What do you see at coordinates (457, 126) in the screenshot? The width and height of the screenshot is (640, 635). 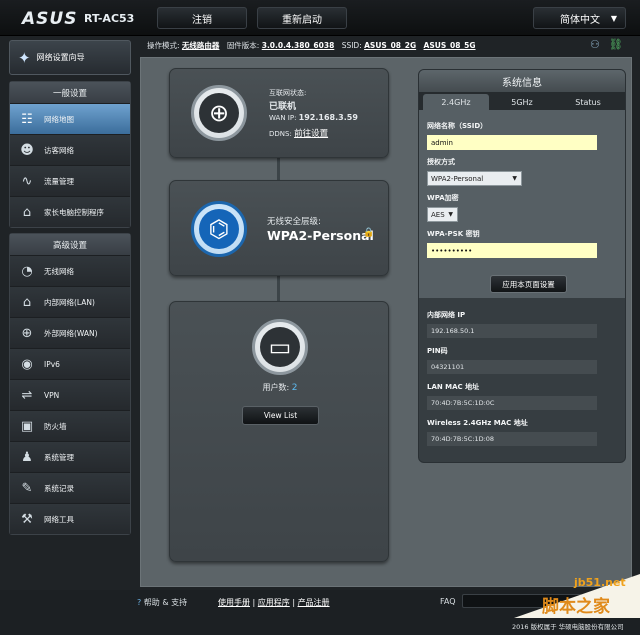 I see `ssid-label: 网络名称（SSID）` at bounding box center [457, 126].